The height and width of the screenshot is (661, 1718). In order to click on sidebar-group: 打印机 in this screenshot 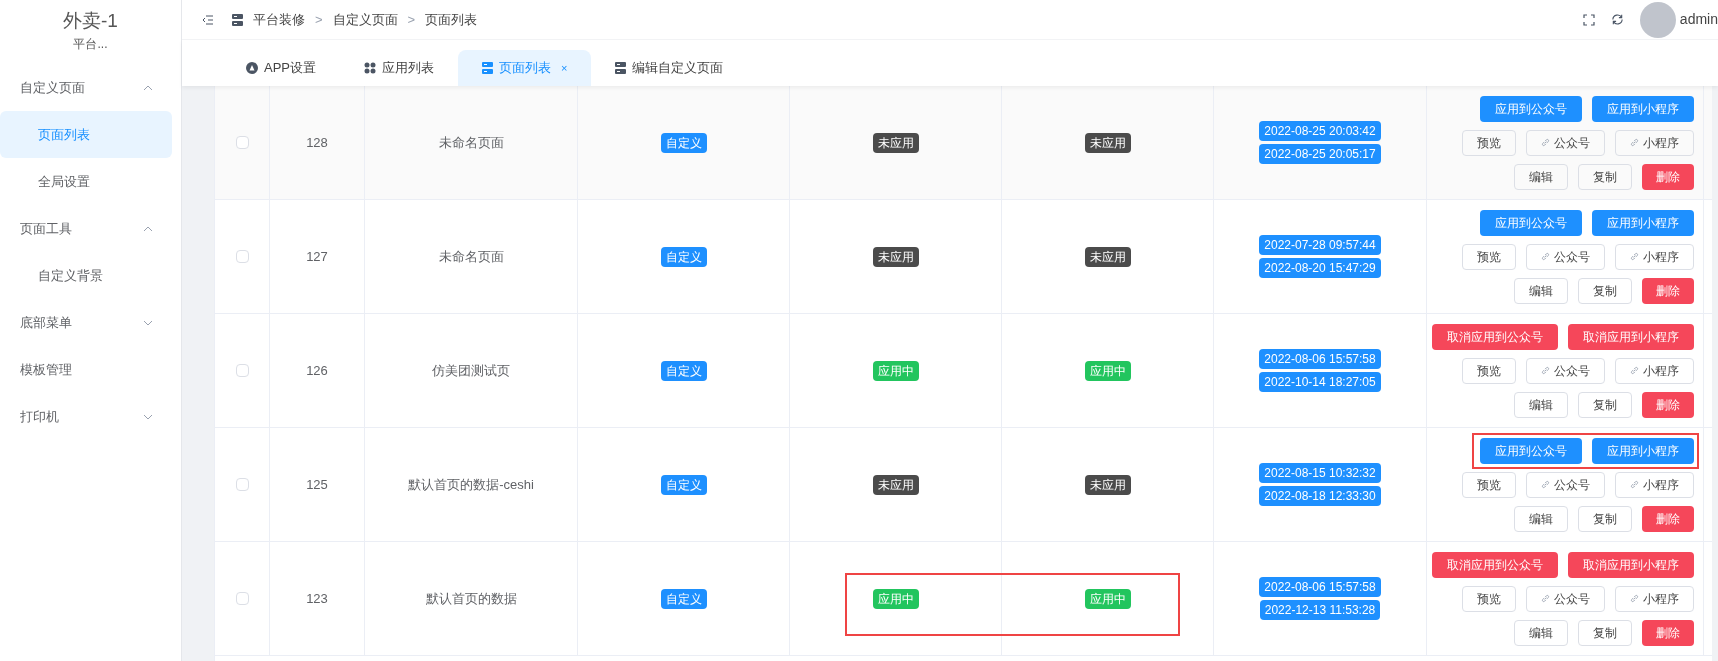, I will do `click(90, 416)`.